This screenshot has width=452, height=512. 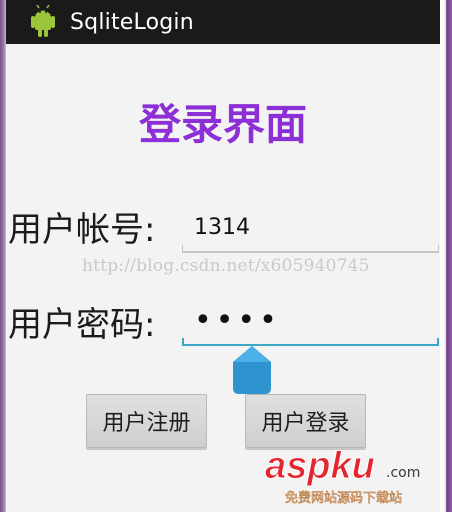 What do you see at coordinates (446, 256) in the screenshot?
I see `right-edge` at bounding box center [446, 256].